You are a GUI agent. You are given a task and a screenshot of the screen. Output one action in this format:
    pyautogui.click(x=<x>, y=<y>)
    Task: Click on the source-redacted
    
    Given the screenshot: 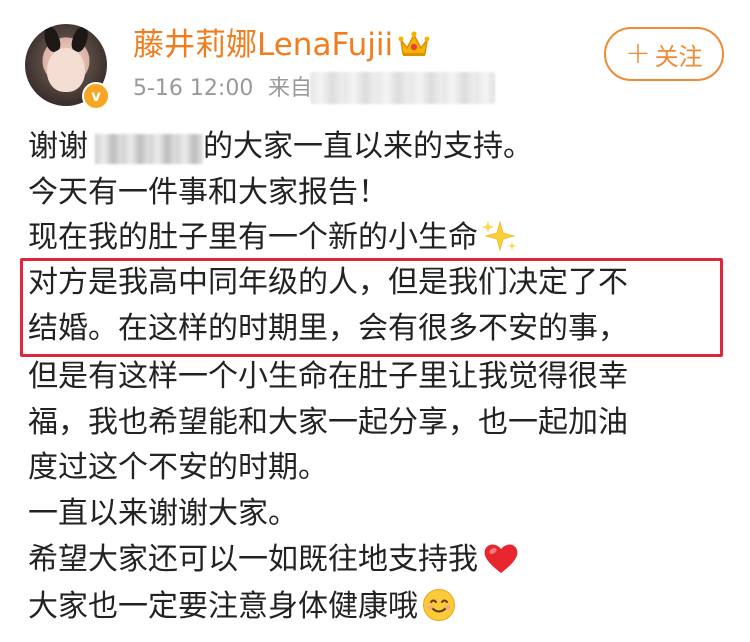 What is the action you would take?
    pyautogui.click(x=402, y=88)
    